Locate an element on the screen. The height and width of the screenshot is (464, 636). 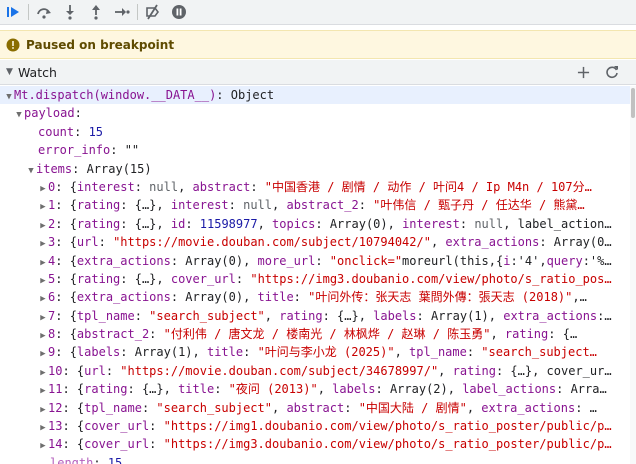
property-key: count is located at coordinates (56, 131).